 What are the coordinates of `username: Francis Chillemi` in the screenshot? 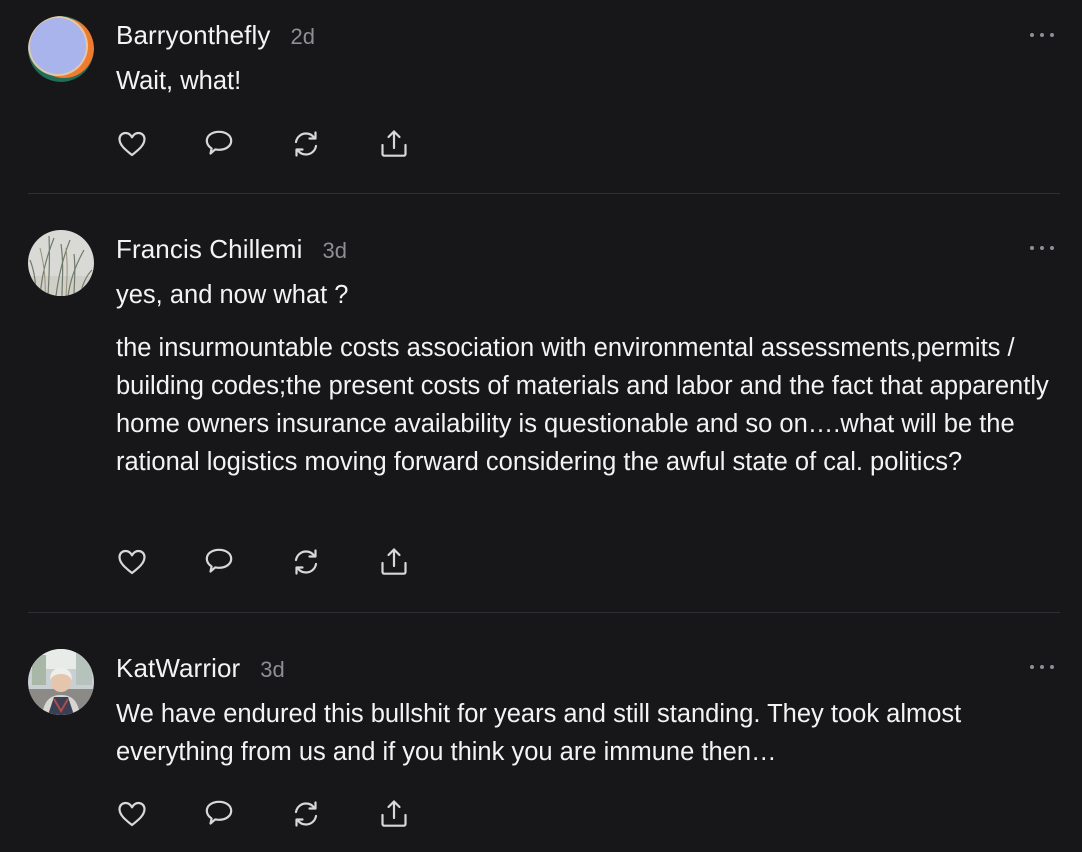 It's located at (209, 249).